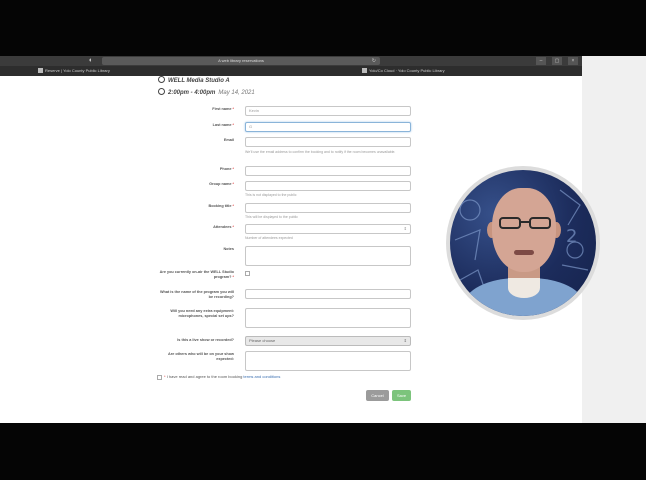  What do you see at coordinates (377, 395) in the screenshot?
I see `cancel-button: Cancel` at bounding box center [377, 395].